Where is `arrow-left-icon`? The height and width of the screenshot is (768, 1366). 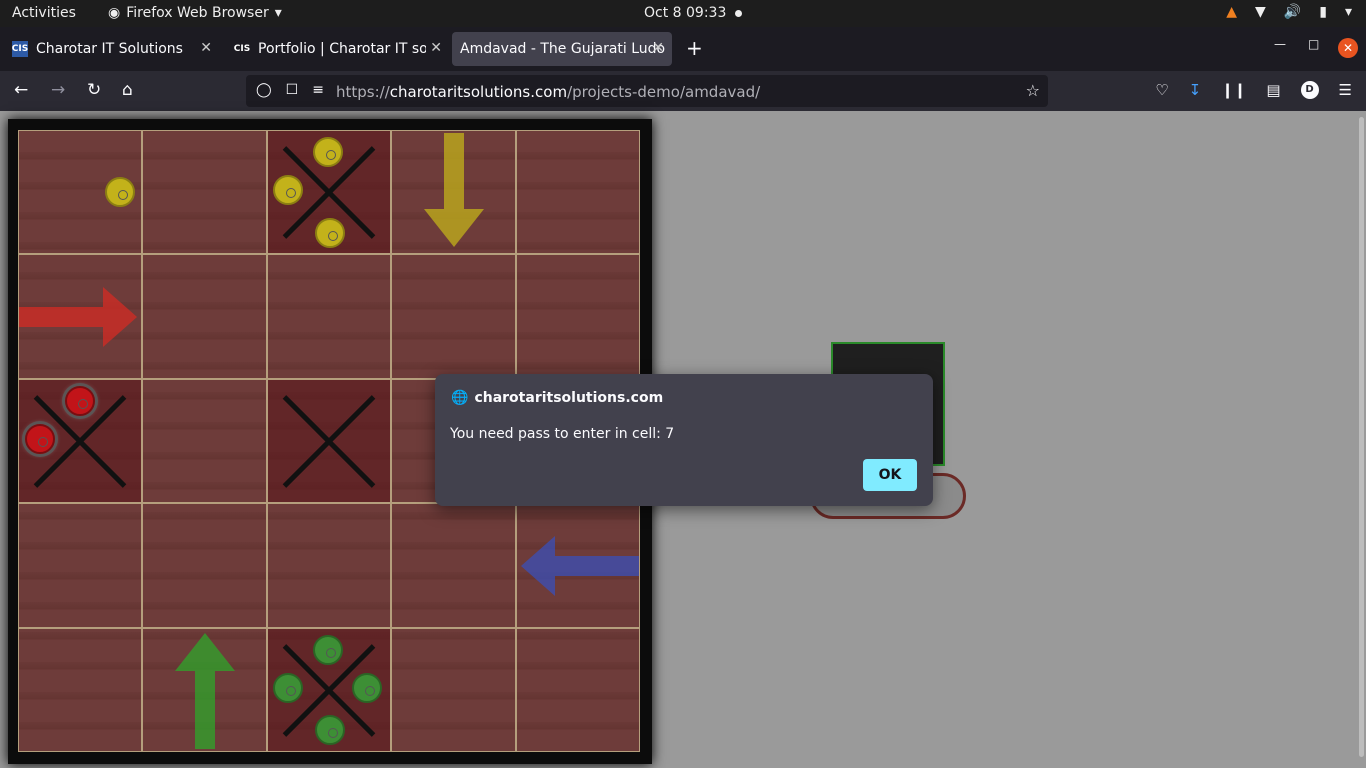
arrow-left-icon is located at coordinates (579, 566).